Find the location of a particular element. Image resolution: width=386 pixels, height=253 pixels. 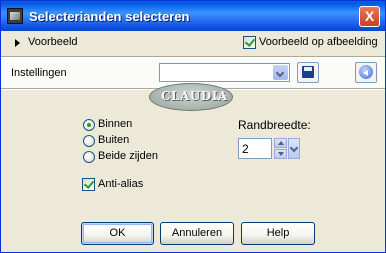

antialias-checkbox is located at coordinates (88, 184).